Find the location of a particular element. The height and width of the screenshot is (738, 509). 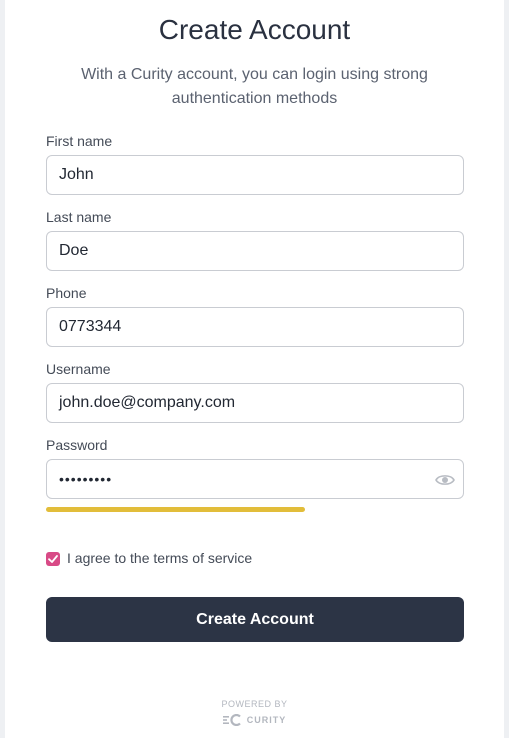

password-input: ••••••••• is located at coordinates (255, 479).